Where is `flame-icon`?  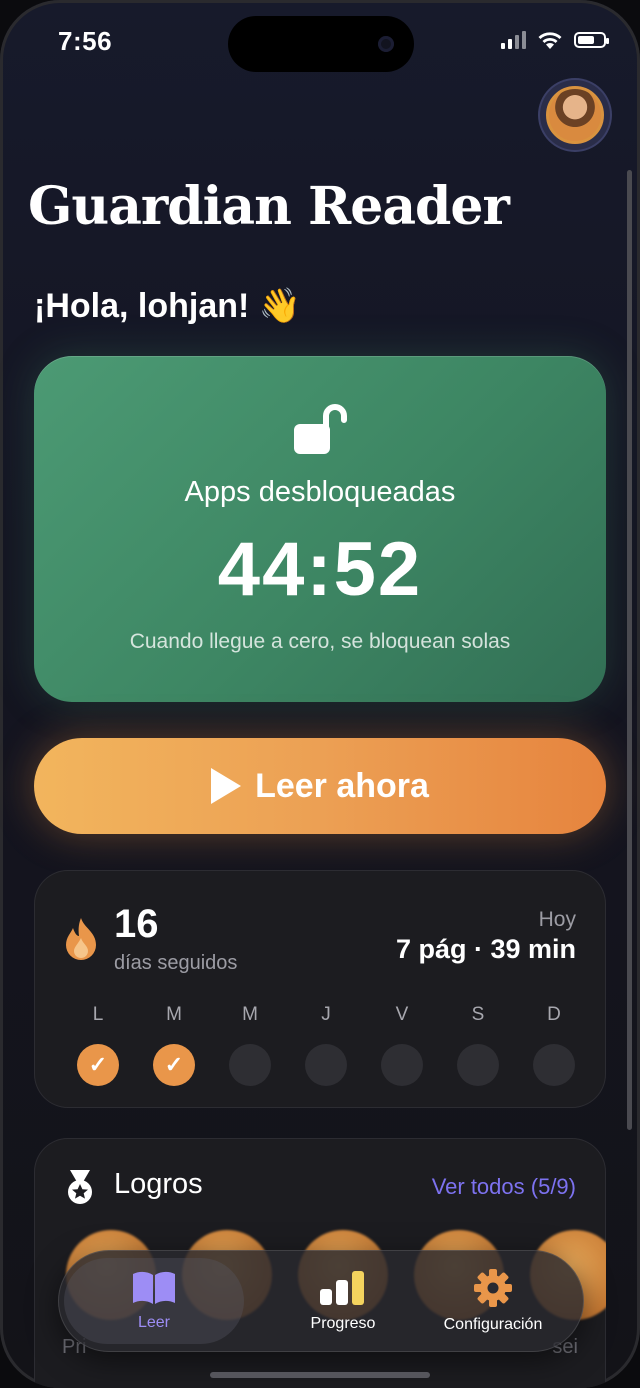
flame-icon is located at coordinates (81, 939).